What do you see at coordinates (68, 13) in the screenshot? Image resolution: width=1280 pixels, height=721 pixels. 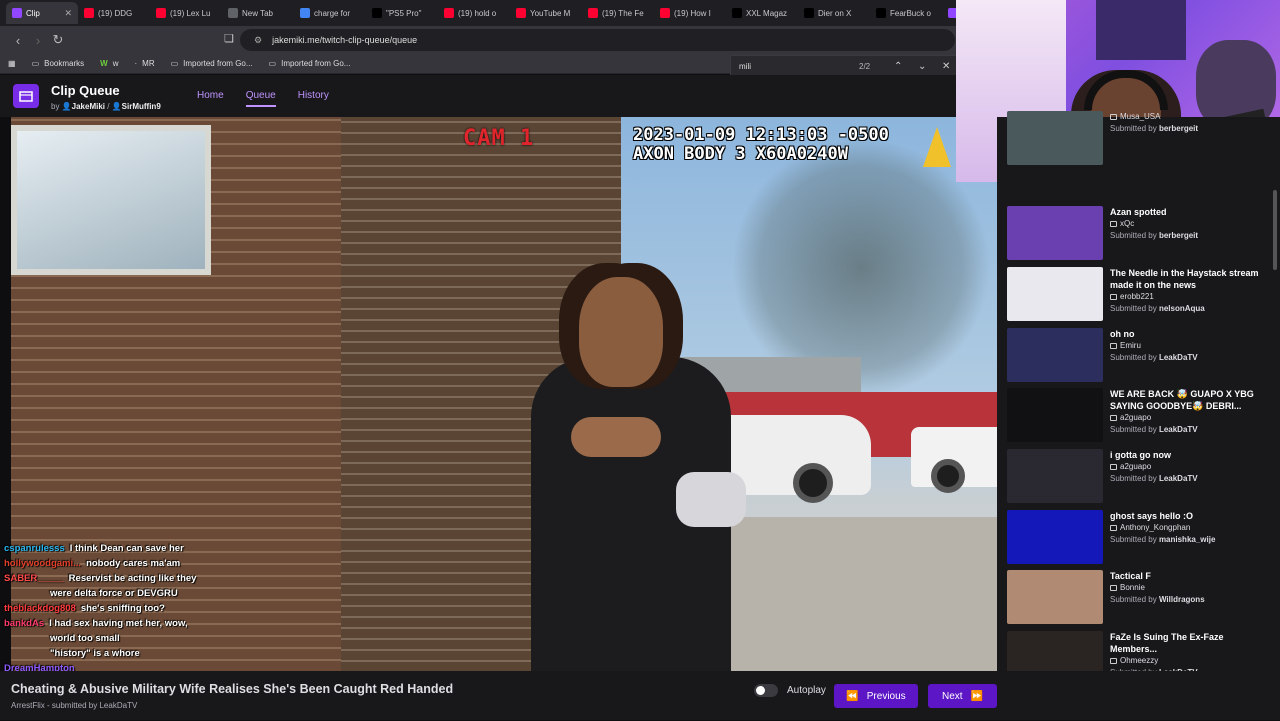 I see `close-tab-icon: ✕` at bounding box center [68, 13].